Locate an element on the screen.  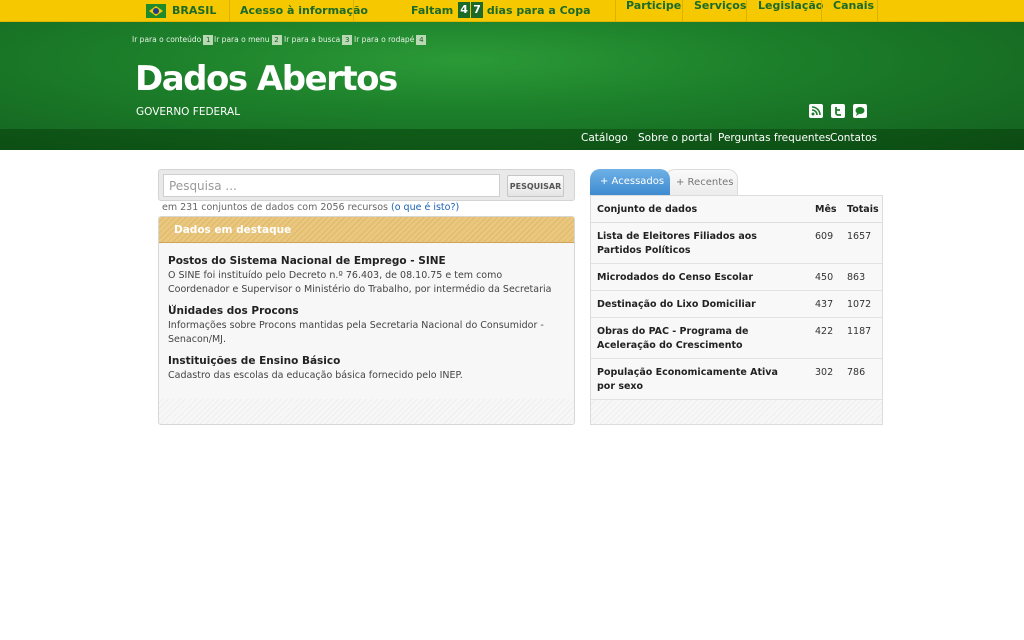
chat-icon is located at coordinates (860, 111).